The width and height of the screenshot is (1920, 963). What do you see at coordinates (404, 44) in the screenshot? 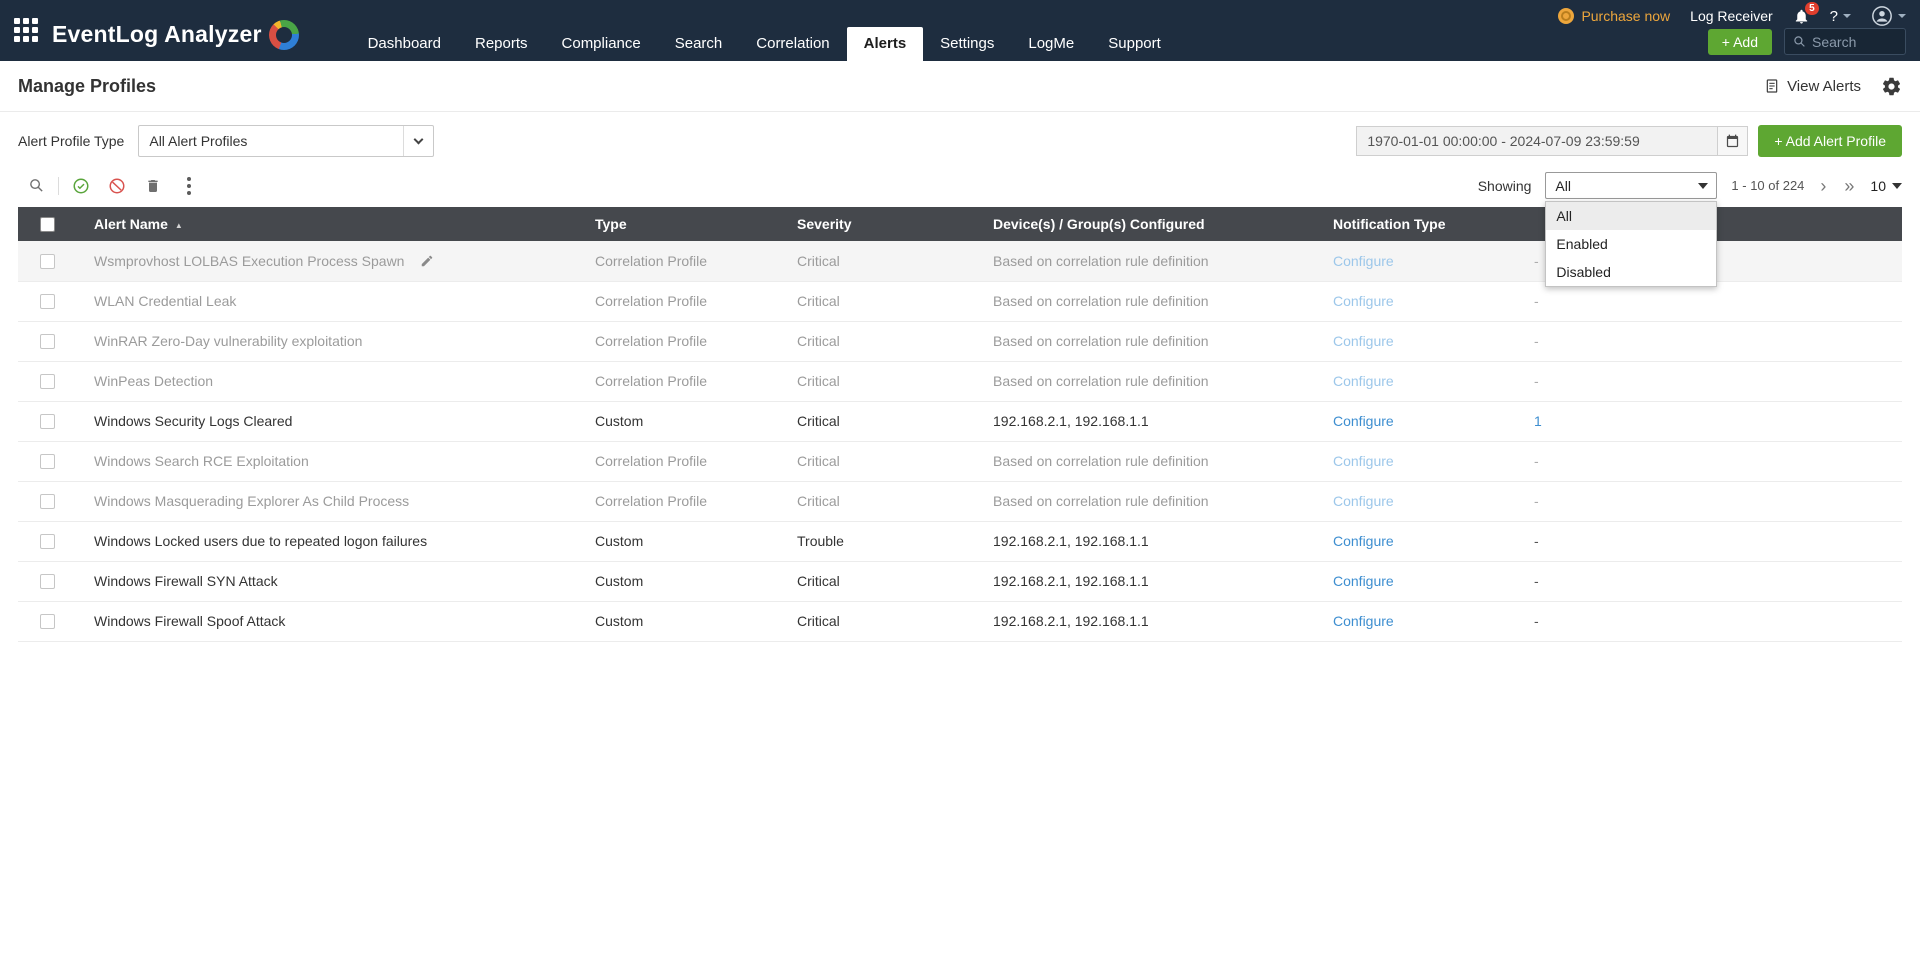
I see `nav-item-dashboard: Dashboard` at bounding box center [404, 44].